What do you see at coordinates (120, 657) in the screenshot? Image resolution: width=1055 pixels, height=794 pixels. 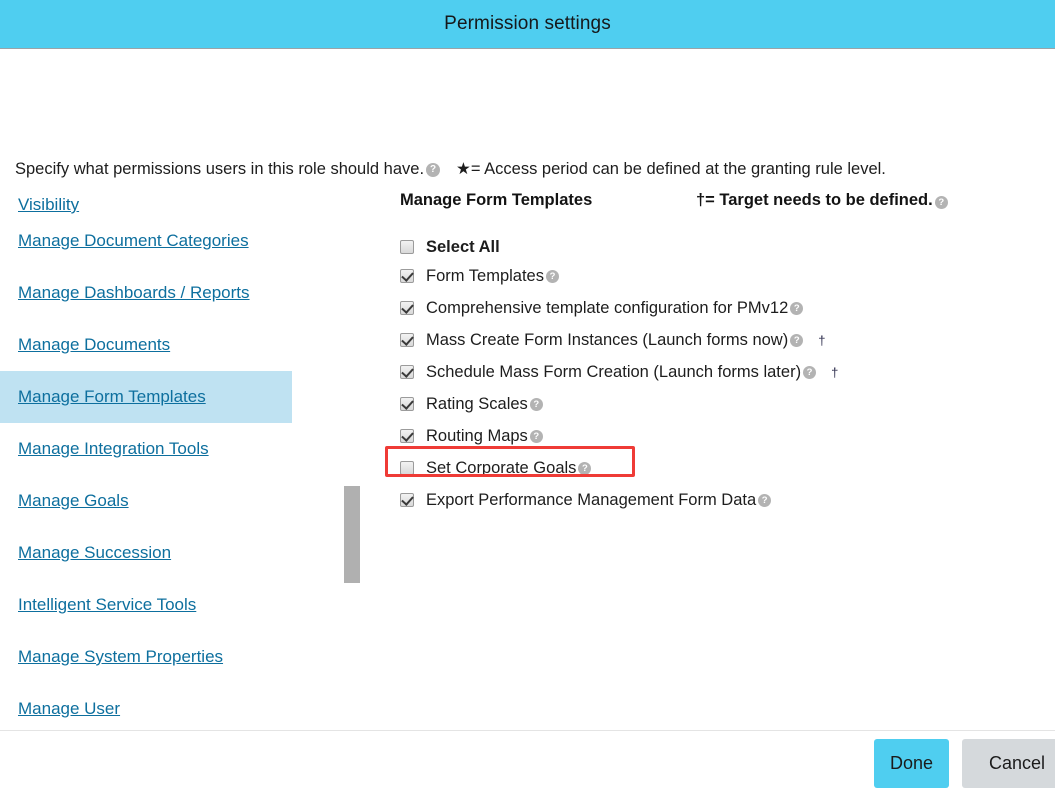 I see `sidebar-item-label: Manage System Properties` at bounding box center [120, 657].